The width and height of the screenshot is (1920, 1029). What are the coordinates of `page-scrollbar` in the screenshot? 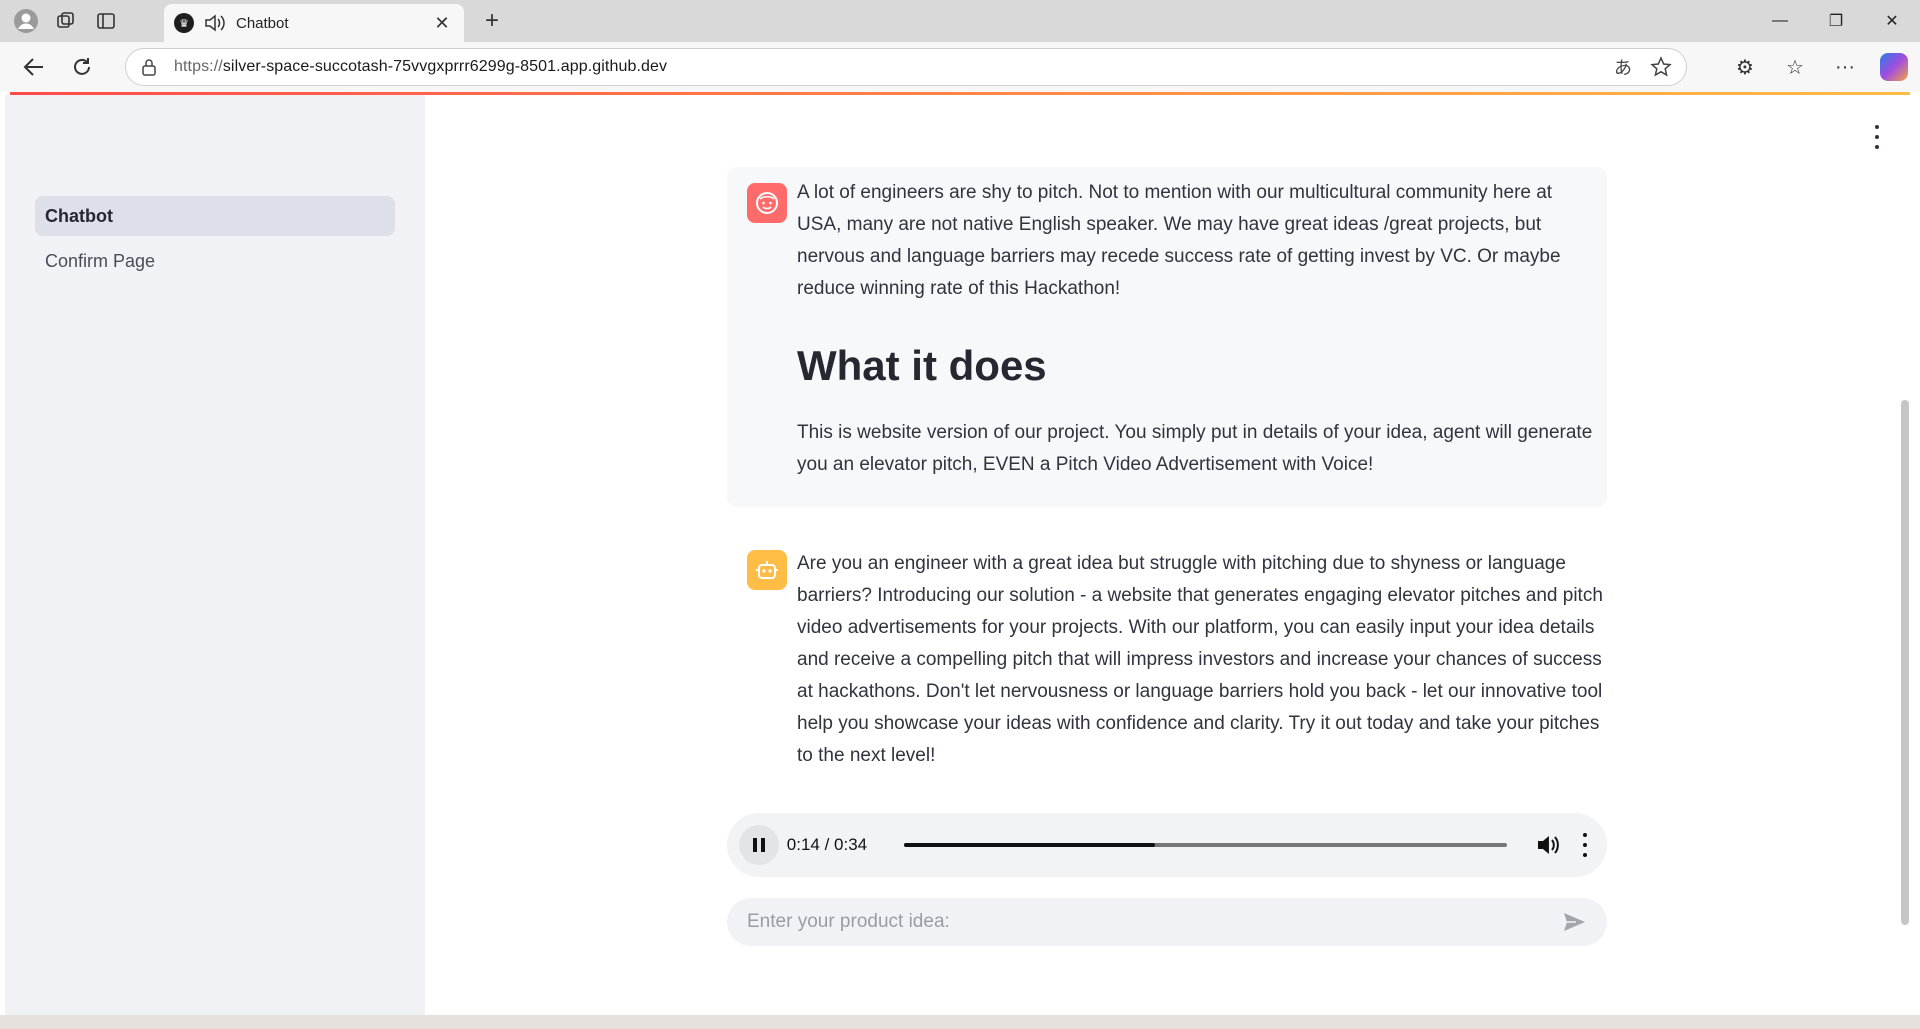 It's located at (1905, 662).